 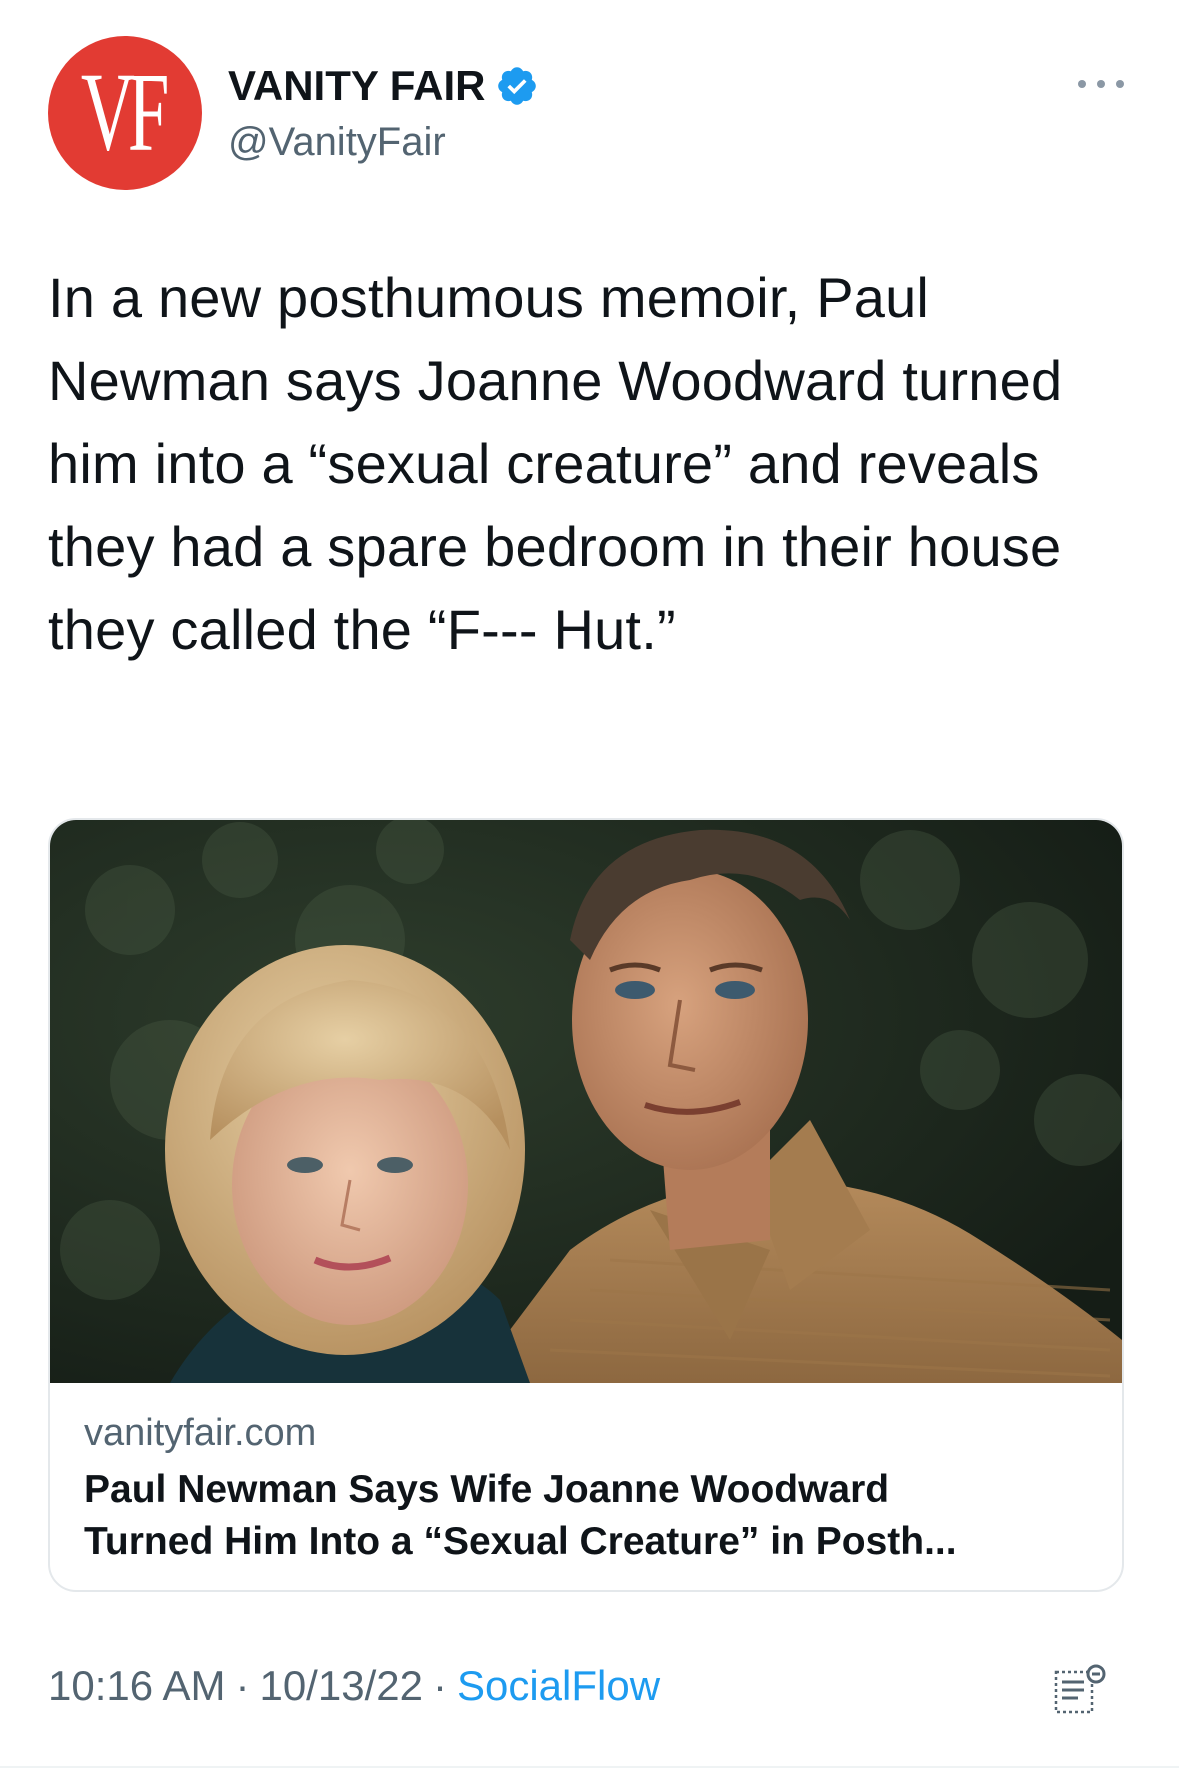 I want to click on tweet-time: 10:16 AM, so click(x=136, y=1686).